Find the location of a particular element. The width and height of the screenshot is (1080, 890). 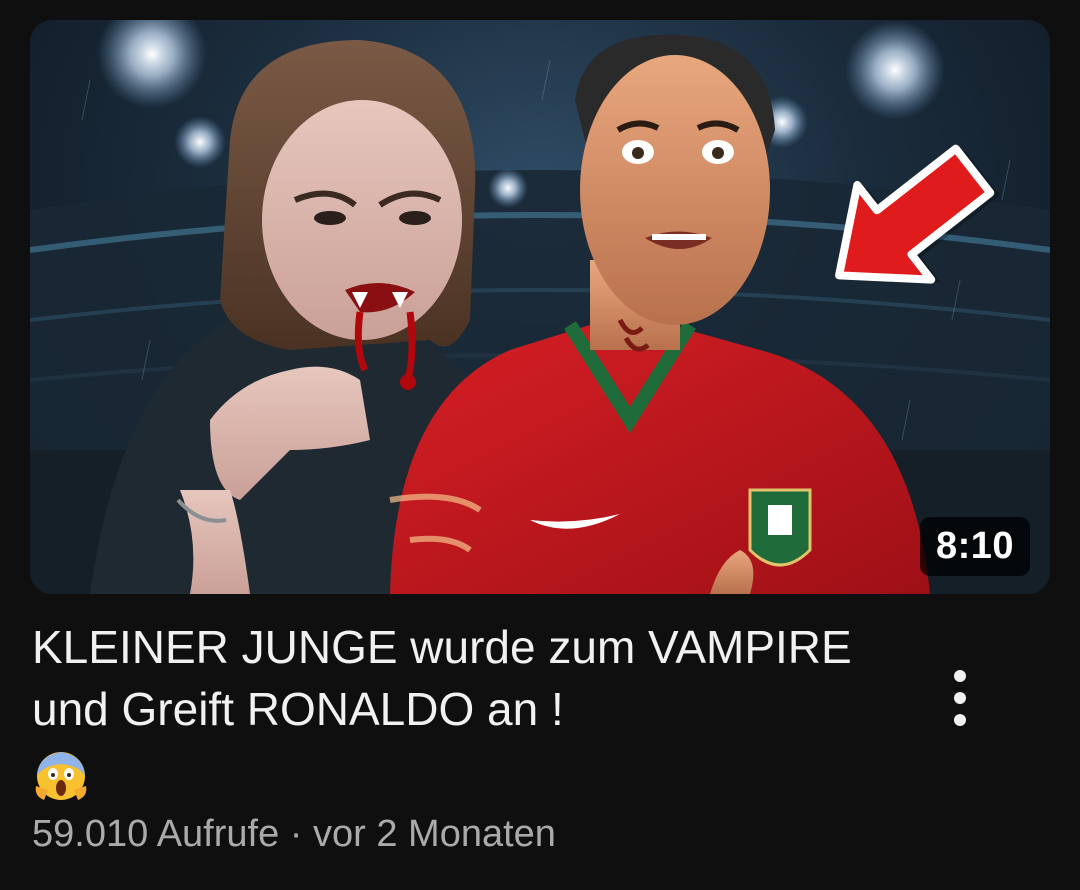

view-count: 59.010 Aufrufe is located at coordinates (156, 834).